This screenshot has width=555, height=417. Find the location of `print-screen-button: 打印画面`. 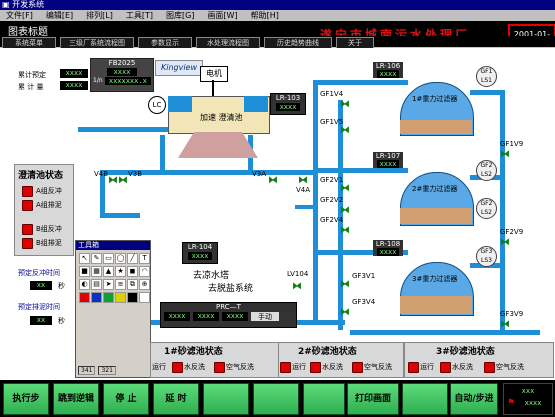

print-screen-button: 打印画面 is located at coordinates (373, 399).